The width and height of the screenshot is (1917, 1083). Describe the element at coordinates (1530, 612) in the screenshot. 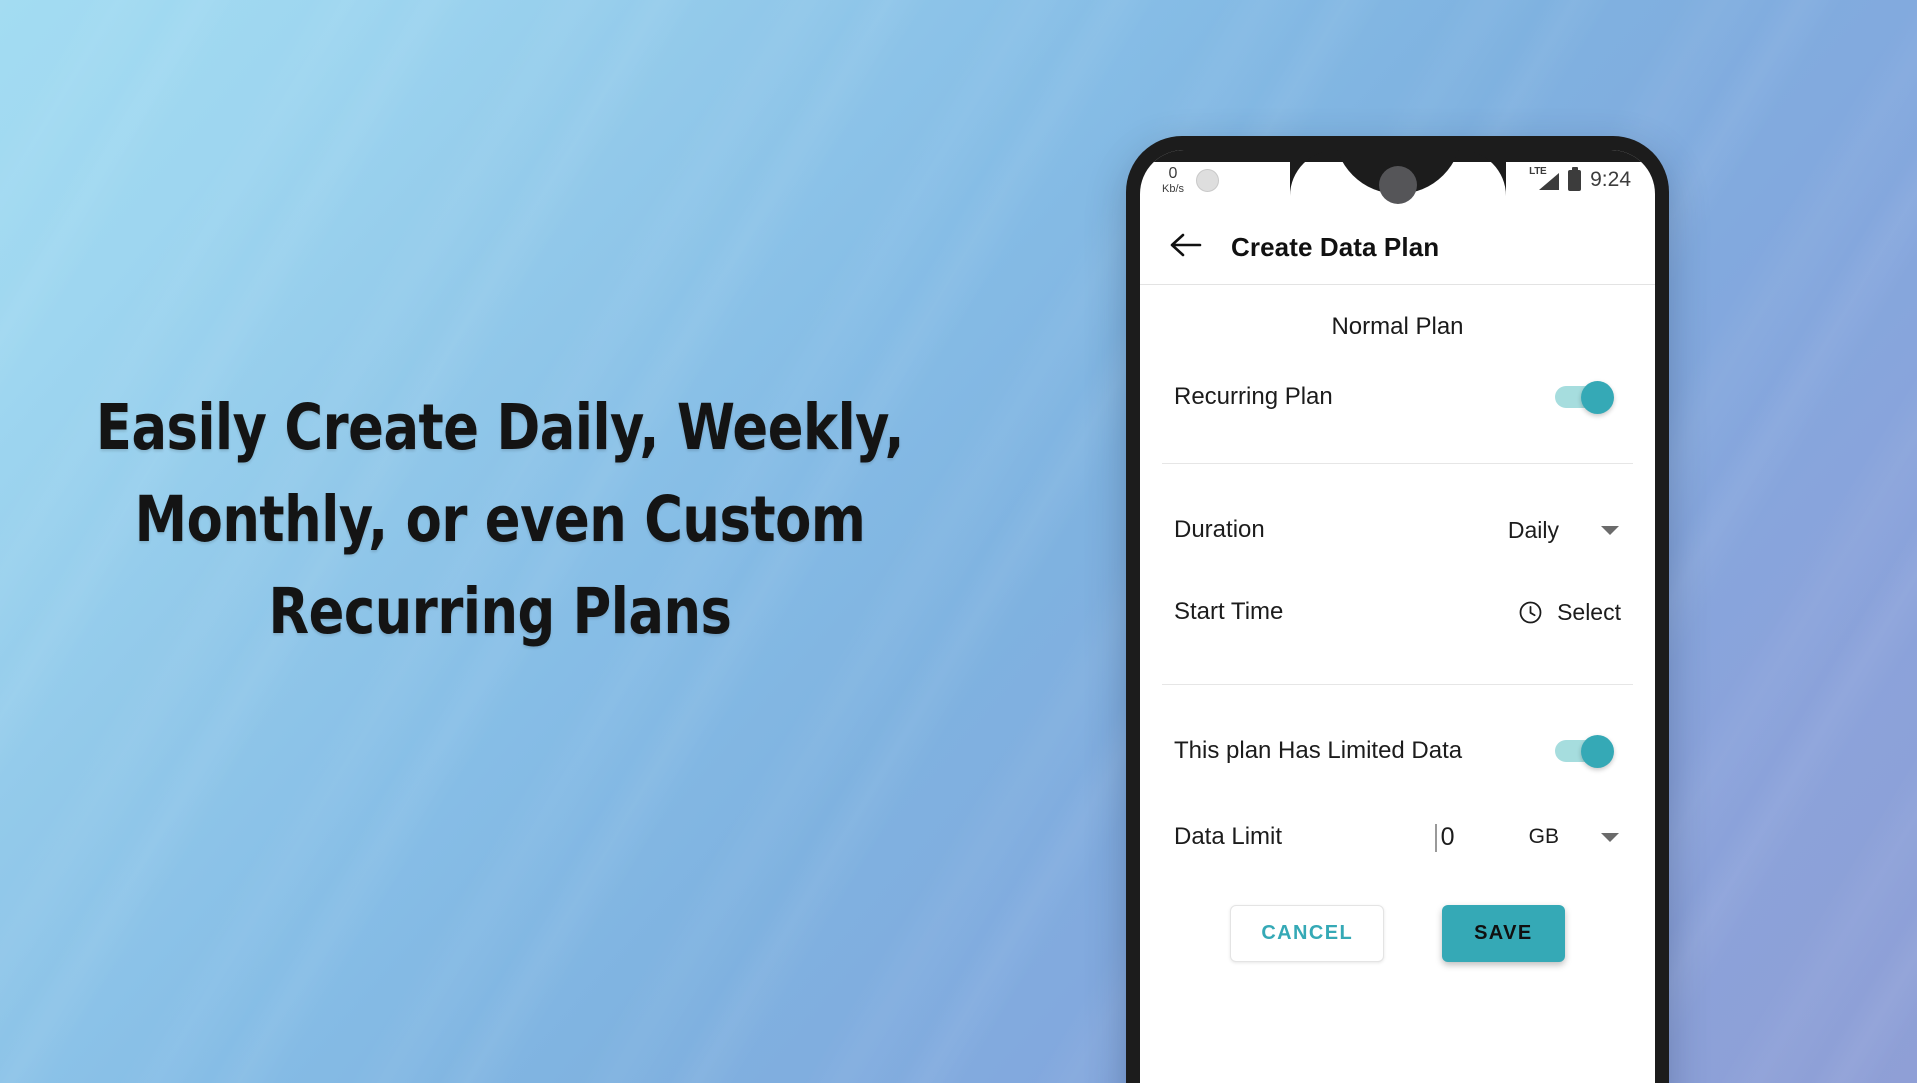

I see `clock-icon` at that location.